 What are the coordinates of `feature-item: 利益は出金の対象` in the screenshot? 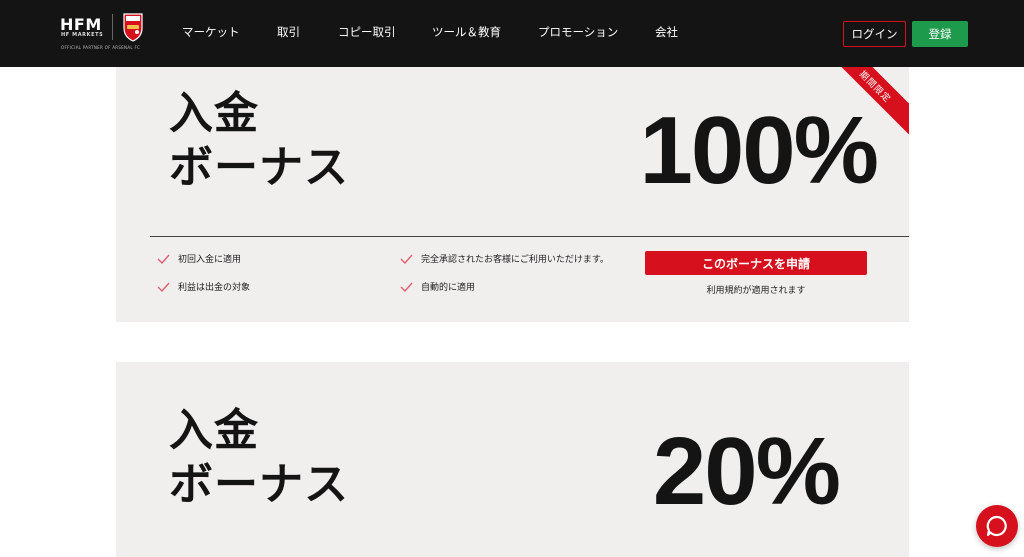 It's located at (203, 286).